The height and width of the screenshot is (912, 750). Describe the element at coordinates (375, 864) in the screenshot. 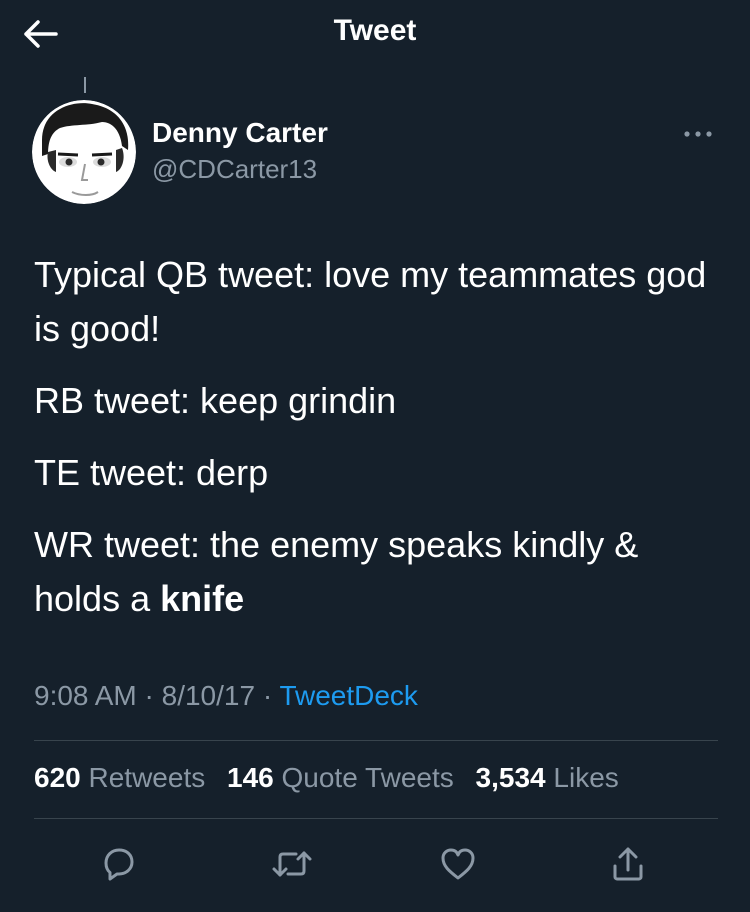

I see `action-bar` at that location.